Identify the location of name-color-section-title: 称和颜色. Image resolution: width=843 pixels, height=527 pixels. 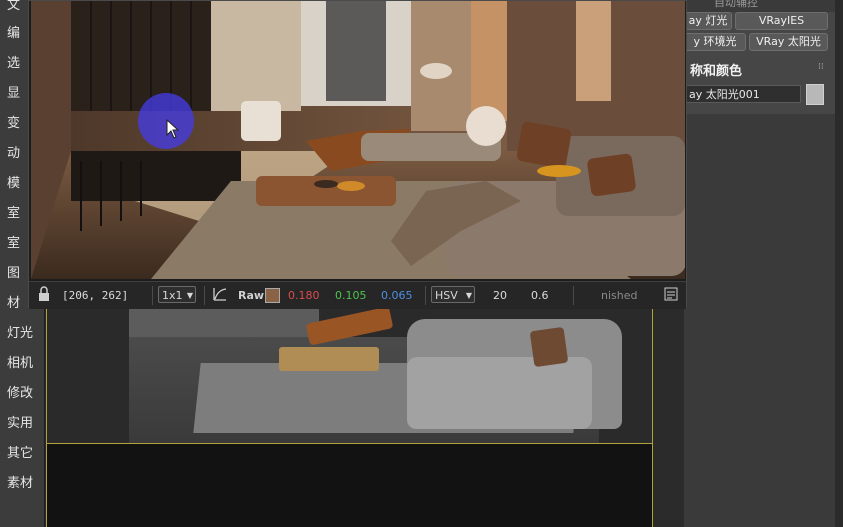
(716, 69).